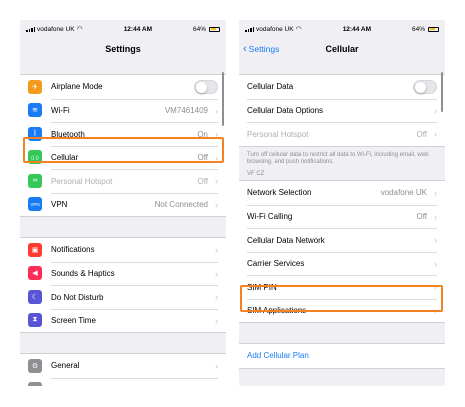 Image resolution: width=465 pixels, height=407 pixels. I want to click on row-network-selection: Network Selection vodafone UK ›, so click(342, 193).